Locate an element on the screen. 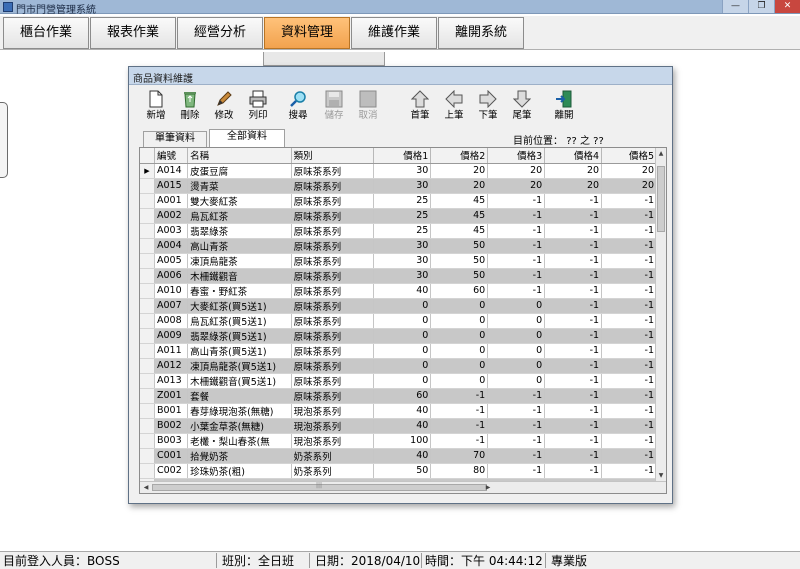 The height and width of the screenshot is (569, 800). cell-code: A008 is located at coordinates (171, 321).